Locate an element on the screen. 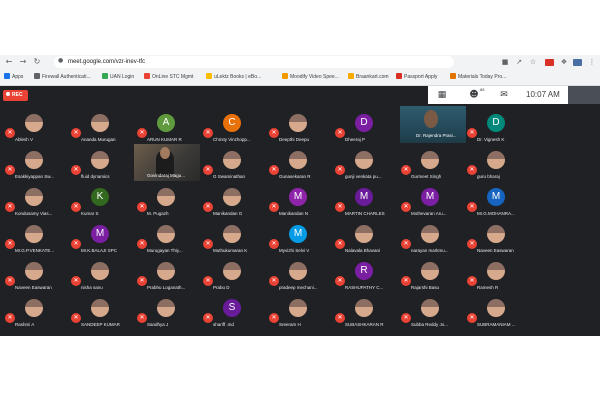 The height and width of the screenshot is (400, 600). participant-tile: ✕ guru bharaj is located at coordinates (500, 167).